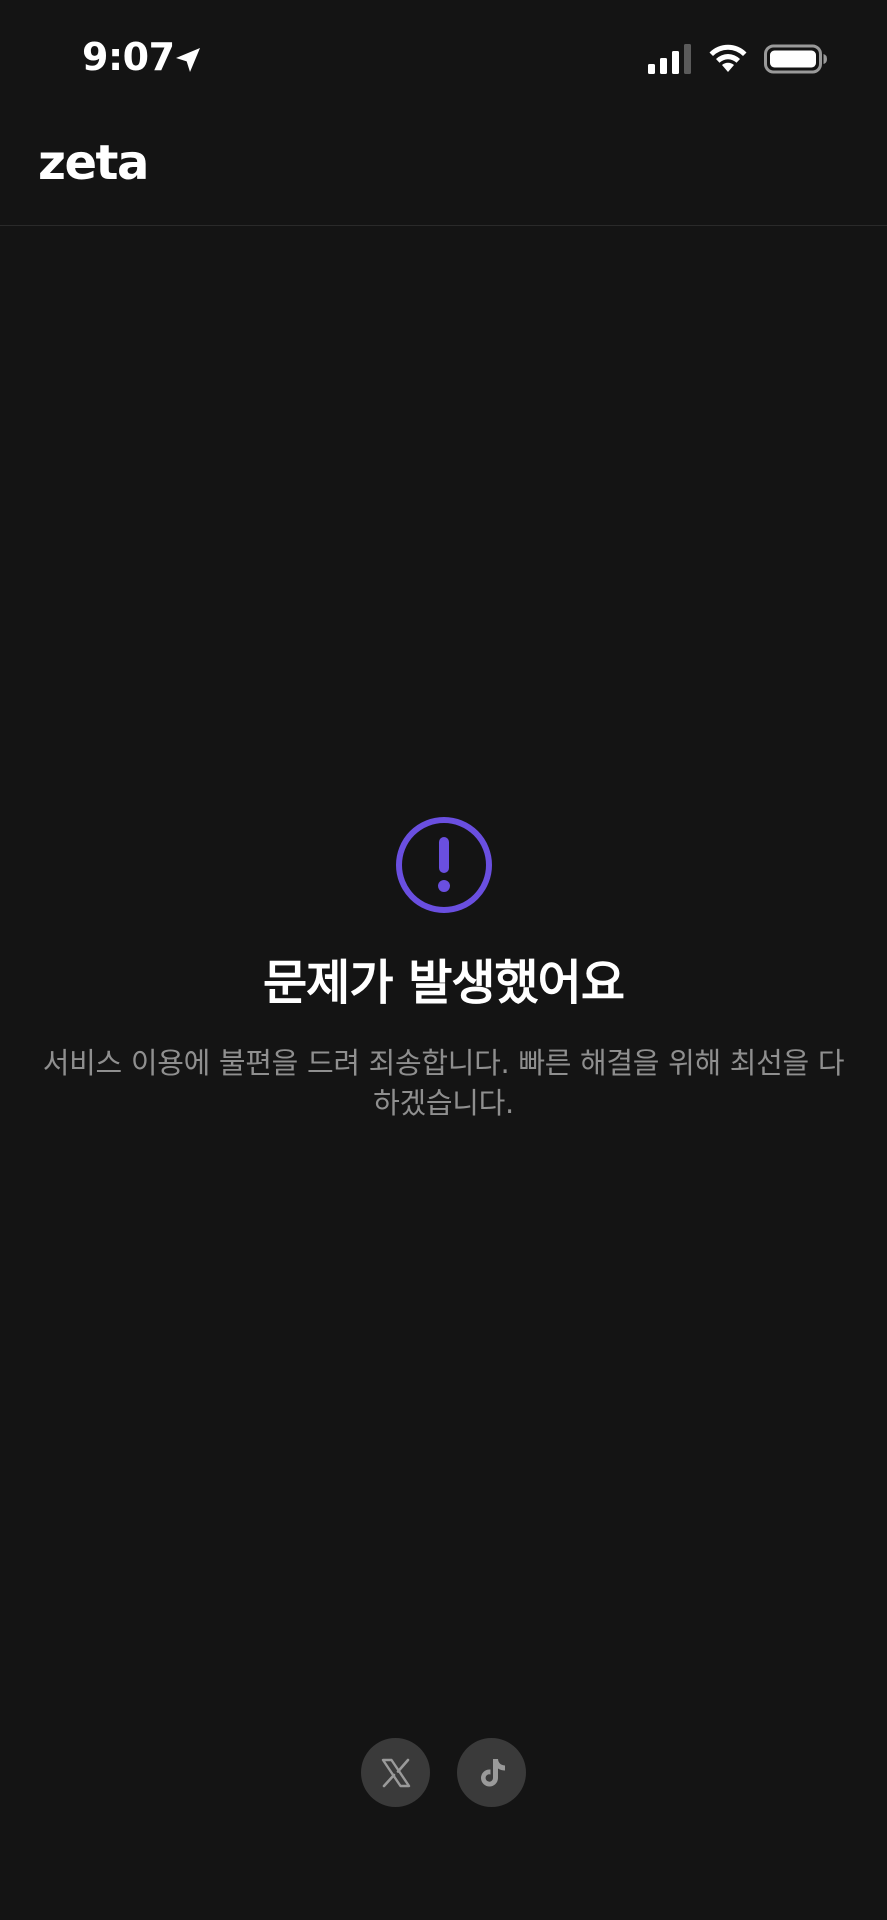  What do you see at coordinates (443, 57) in the screenshot?
I see `status-bar: 9:07` at bounding box center [443, 57].